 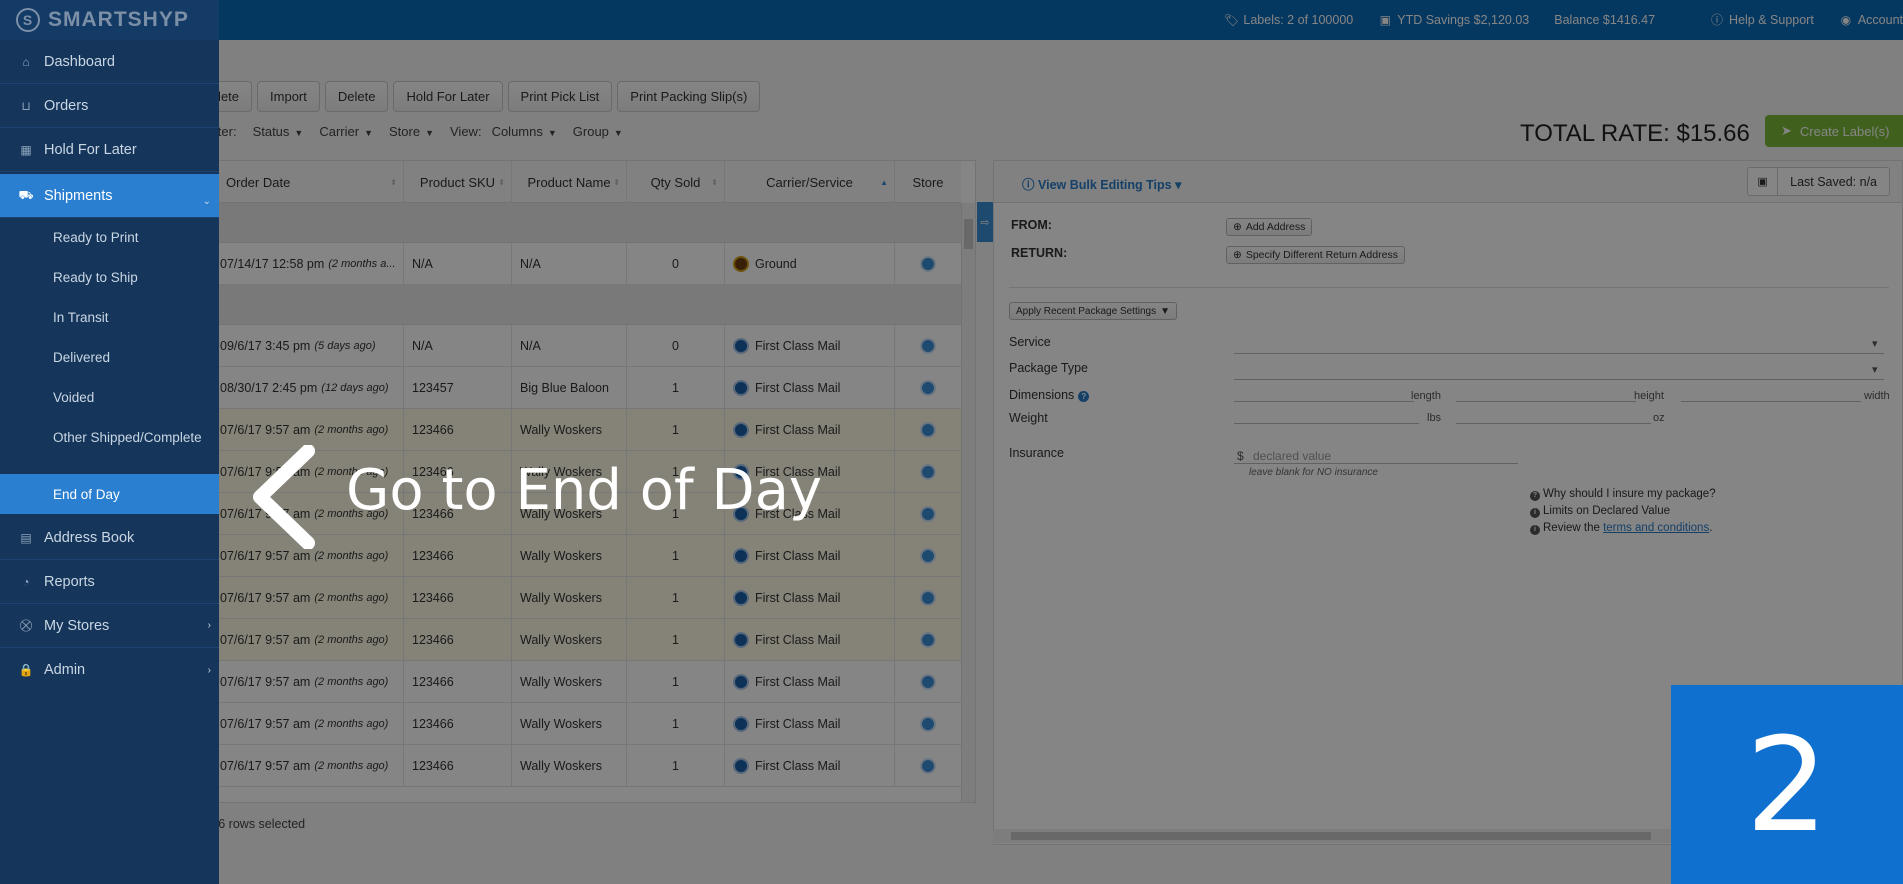 What do you see at coordinates (584, 490) in the screenshot?
I see `tutorial-instruction: Go to End of Day` at bounding box center [584, 490].